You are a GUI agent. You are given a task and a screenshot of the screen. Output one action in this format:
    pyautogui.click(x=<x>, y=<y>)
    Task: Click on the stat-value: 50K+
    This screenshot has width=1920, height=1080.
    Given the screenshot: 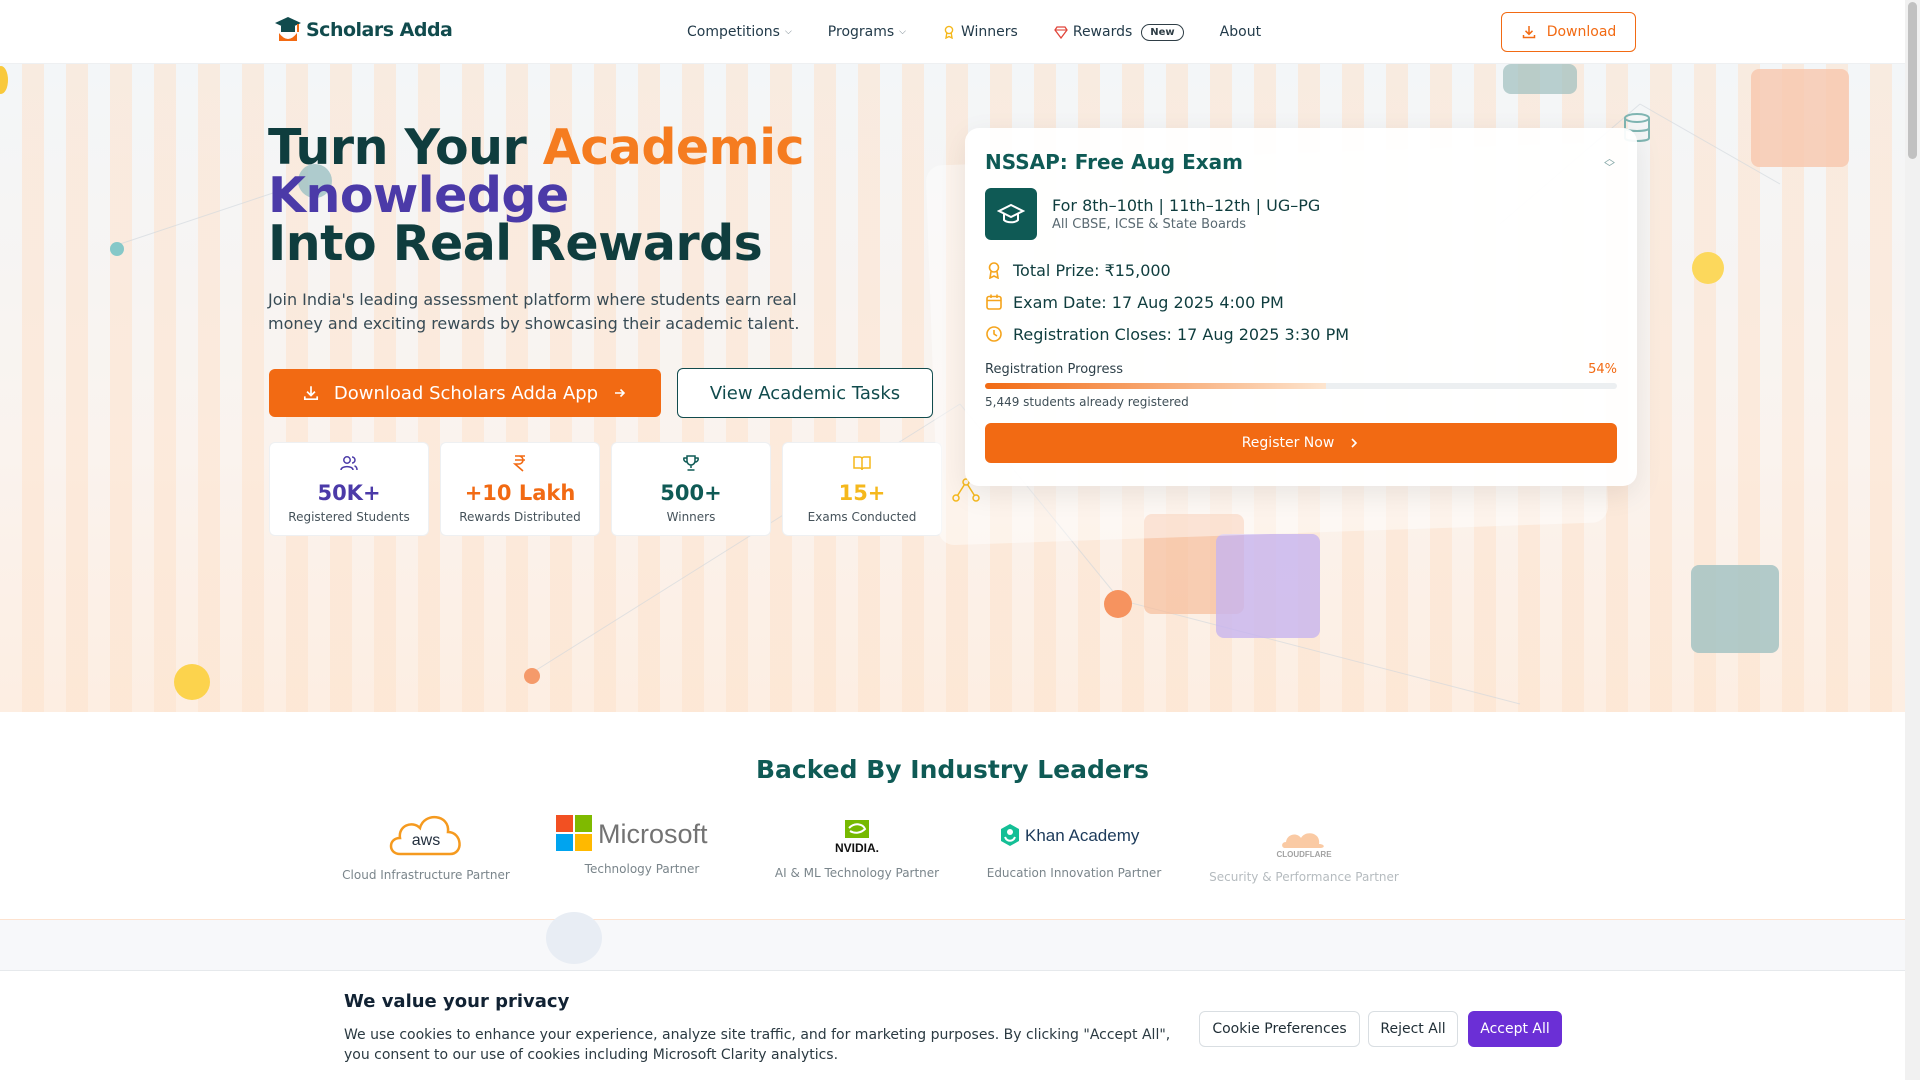 What is the action you would take?
    pyautogui.click(x=349, y=493)
    